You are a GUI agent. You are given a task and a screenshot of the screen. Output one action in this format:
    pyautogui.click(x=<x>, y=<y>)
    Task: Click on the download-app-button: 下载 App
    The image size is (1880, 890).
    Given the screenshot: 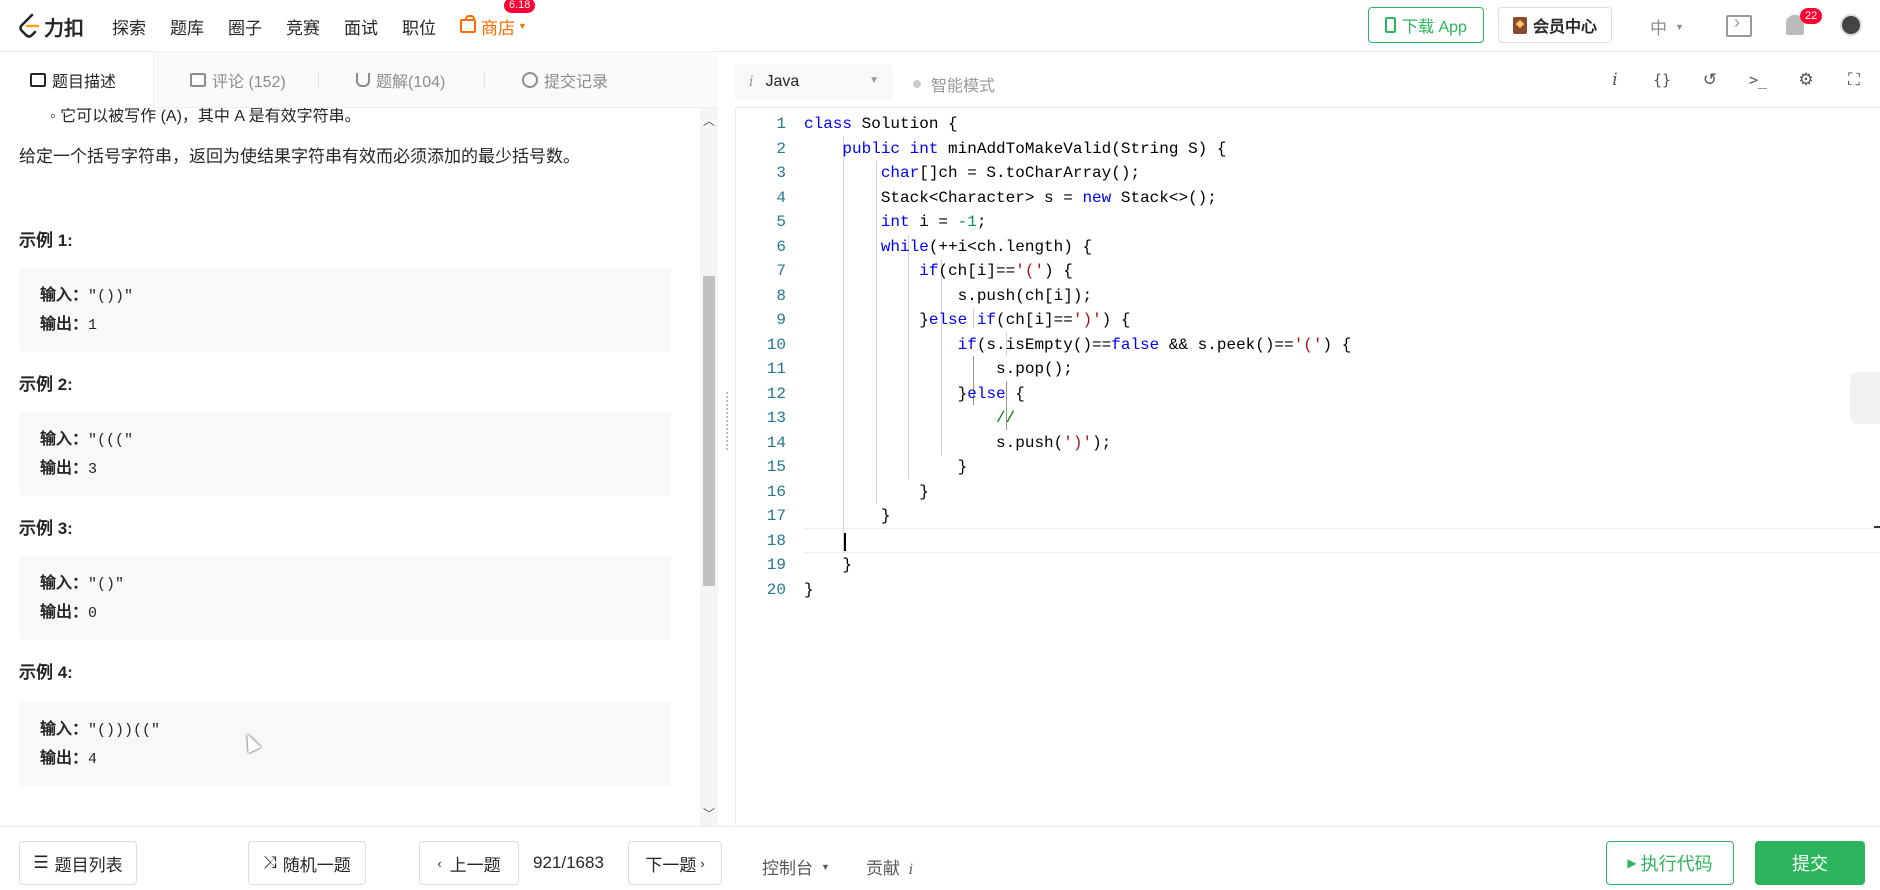 What is the action you would take?
    pyautogui.click(x=1426, y=25)
    